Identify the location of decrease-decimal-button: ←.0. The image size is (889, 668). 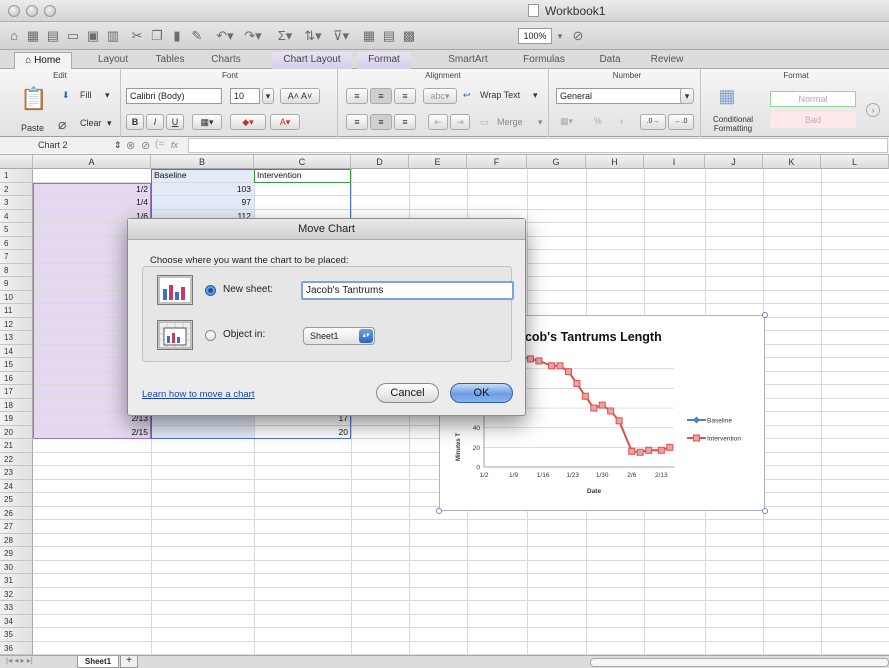
(681, 122).